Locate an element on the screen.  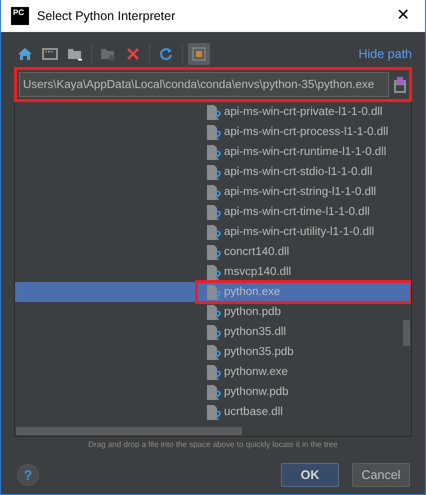
tree-item: api-ms-win-crt-process-l1-1-0.dll is located at coordinates (213, 132).